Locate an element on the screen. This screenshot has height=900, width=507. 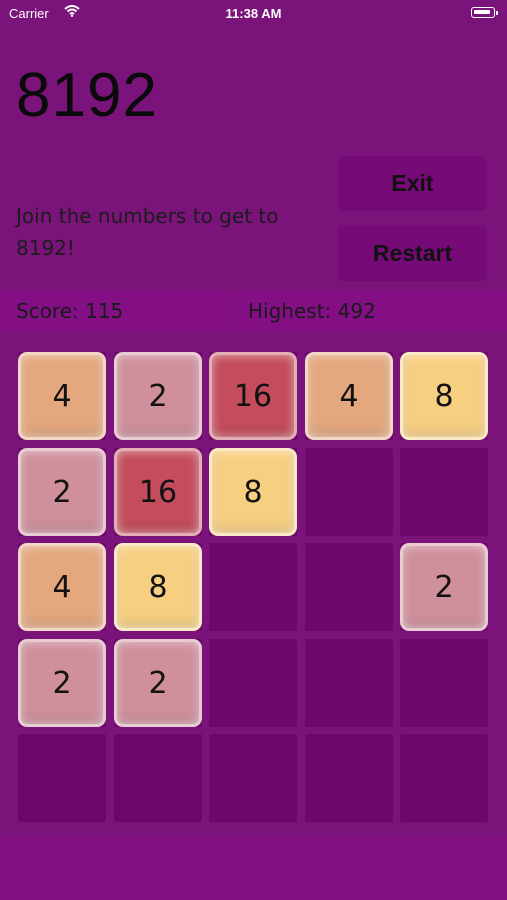
current-score: Score: 115 is located at coordinates (115, 310).